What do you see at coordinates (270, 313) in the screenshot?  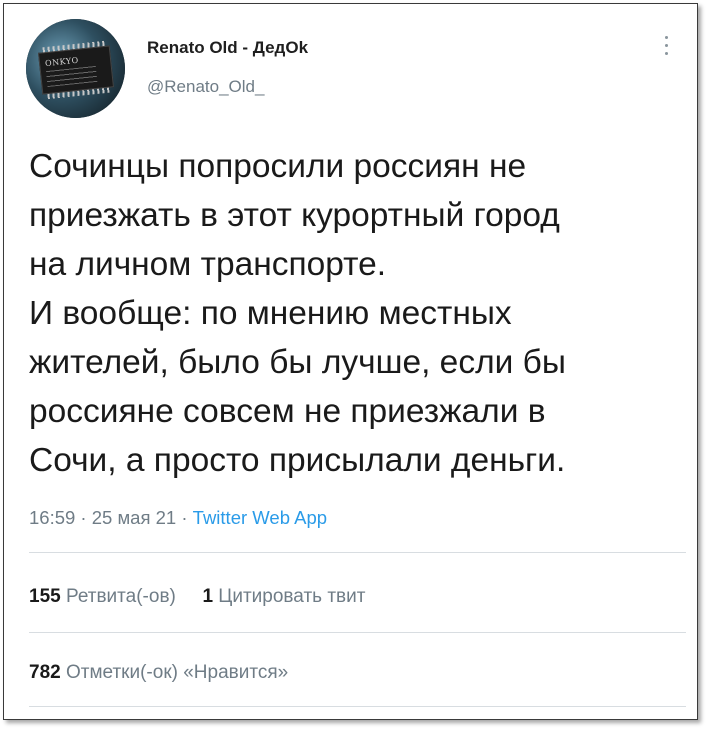 I see `tweet-line: И вообще: по мнению местных` at bounding box center [270, 313].